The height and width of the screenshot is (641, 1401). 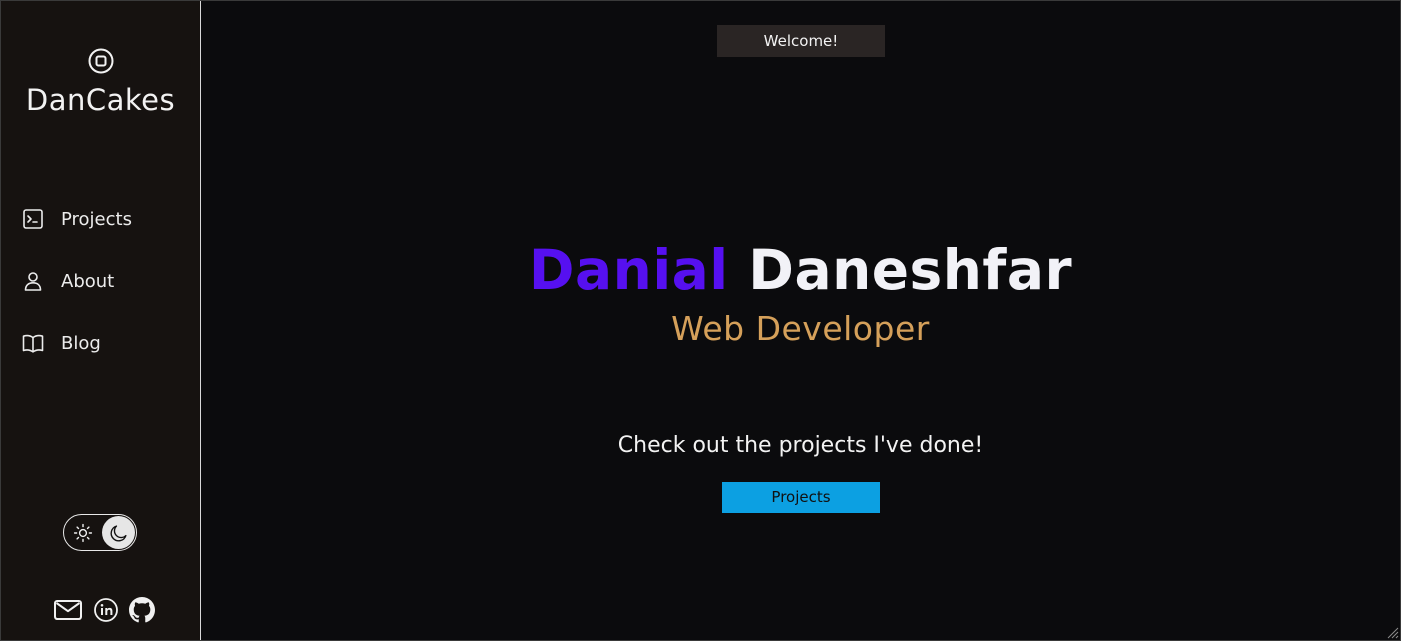 I want to click on cta-text: Check out the projects I've done!, so click(x=800, y=445).